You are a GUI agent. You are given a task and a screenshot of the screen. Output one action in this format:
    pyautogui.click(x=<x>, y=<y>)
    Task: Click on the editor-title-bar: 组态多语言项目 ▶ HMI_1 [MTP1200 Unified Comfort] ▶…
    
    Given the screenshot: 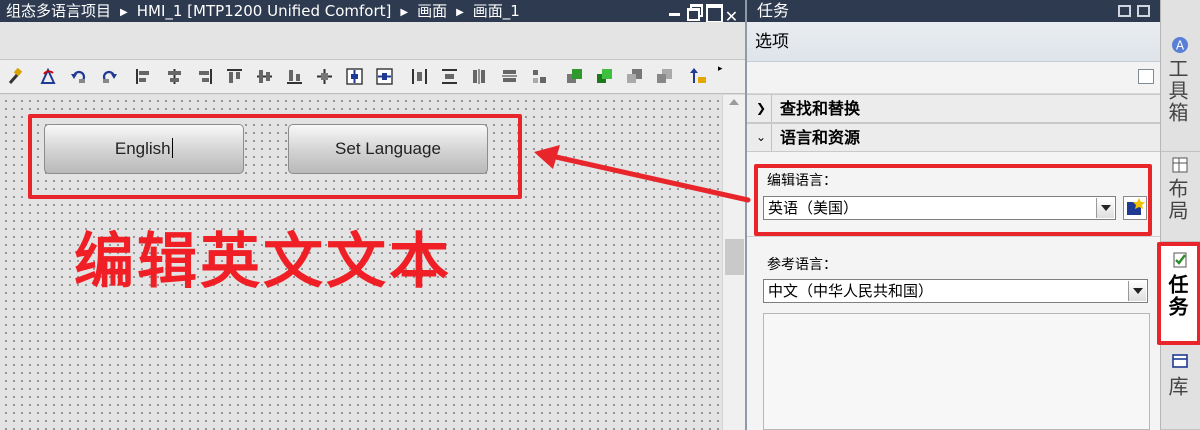 What is the action you would take?
    pyautogui.click(x=372, y=11)
    